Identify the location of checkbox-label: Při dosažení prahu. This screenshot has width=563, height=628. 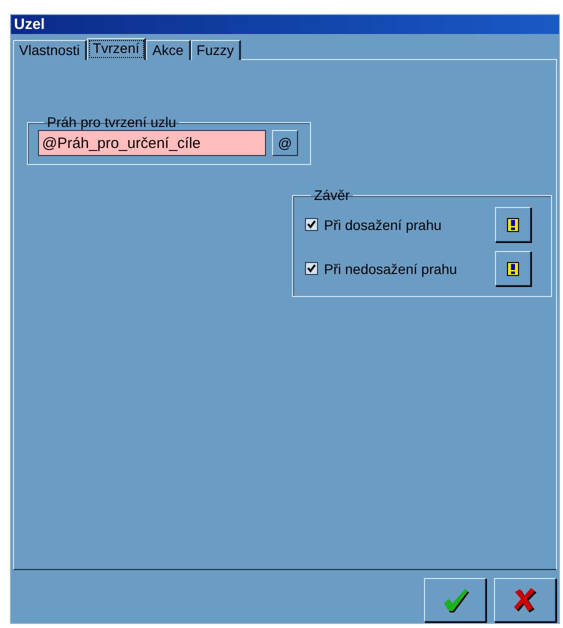
(383, 224).